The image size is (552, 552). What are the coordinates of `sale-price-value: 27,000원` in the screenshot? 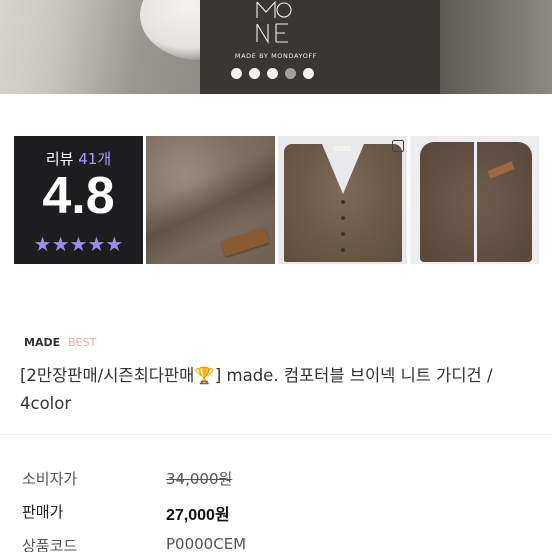 It's located at (198, 515).